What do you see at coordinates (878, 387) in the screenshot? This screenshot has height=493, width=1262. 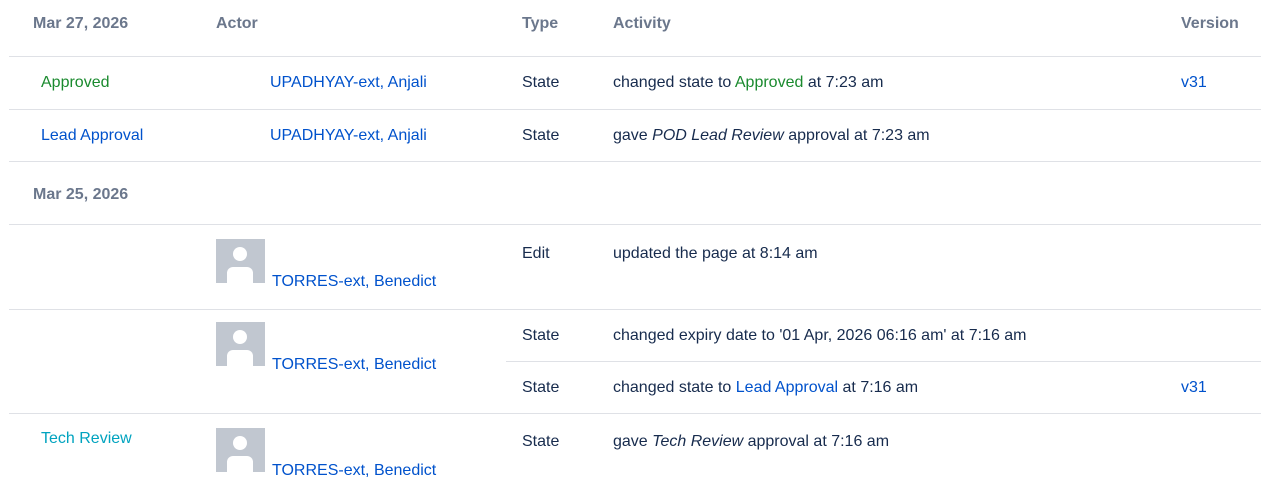 I see `activity-suffix: at 7:16 am` at bounding box center [878, 387].